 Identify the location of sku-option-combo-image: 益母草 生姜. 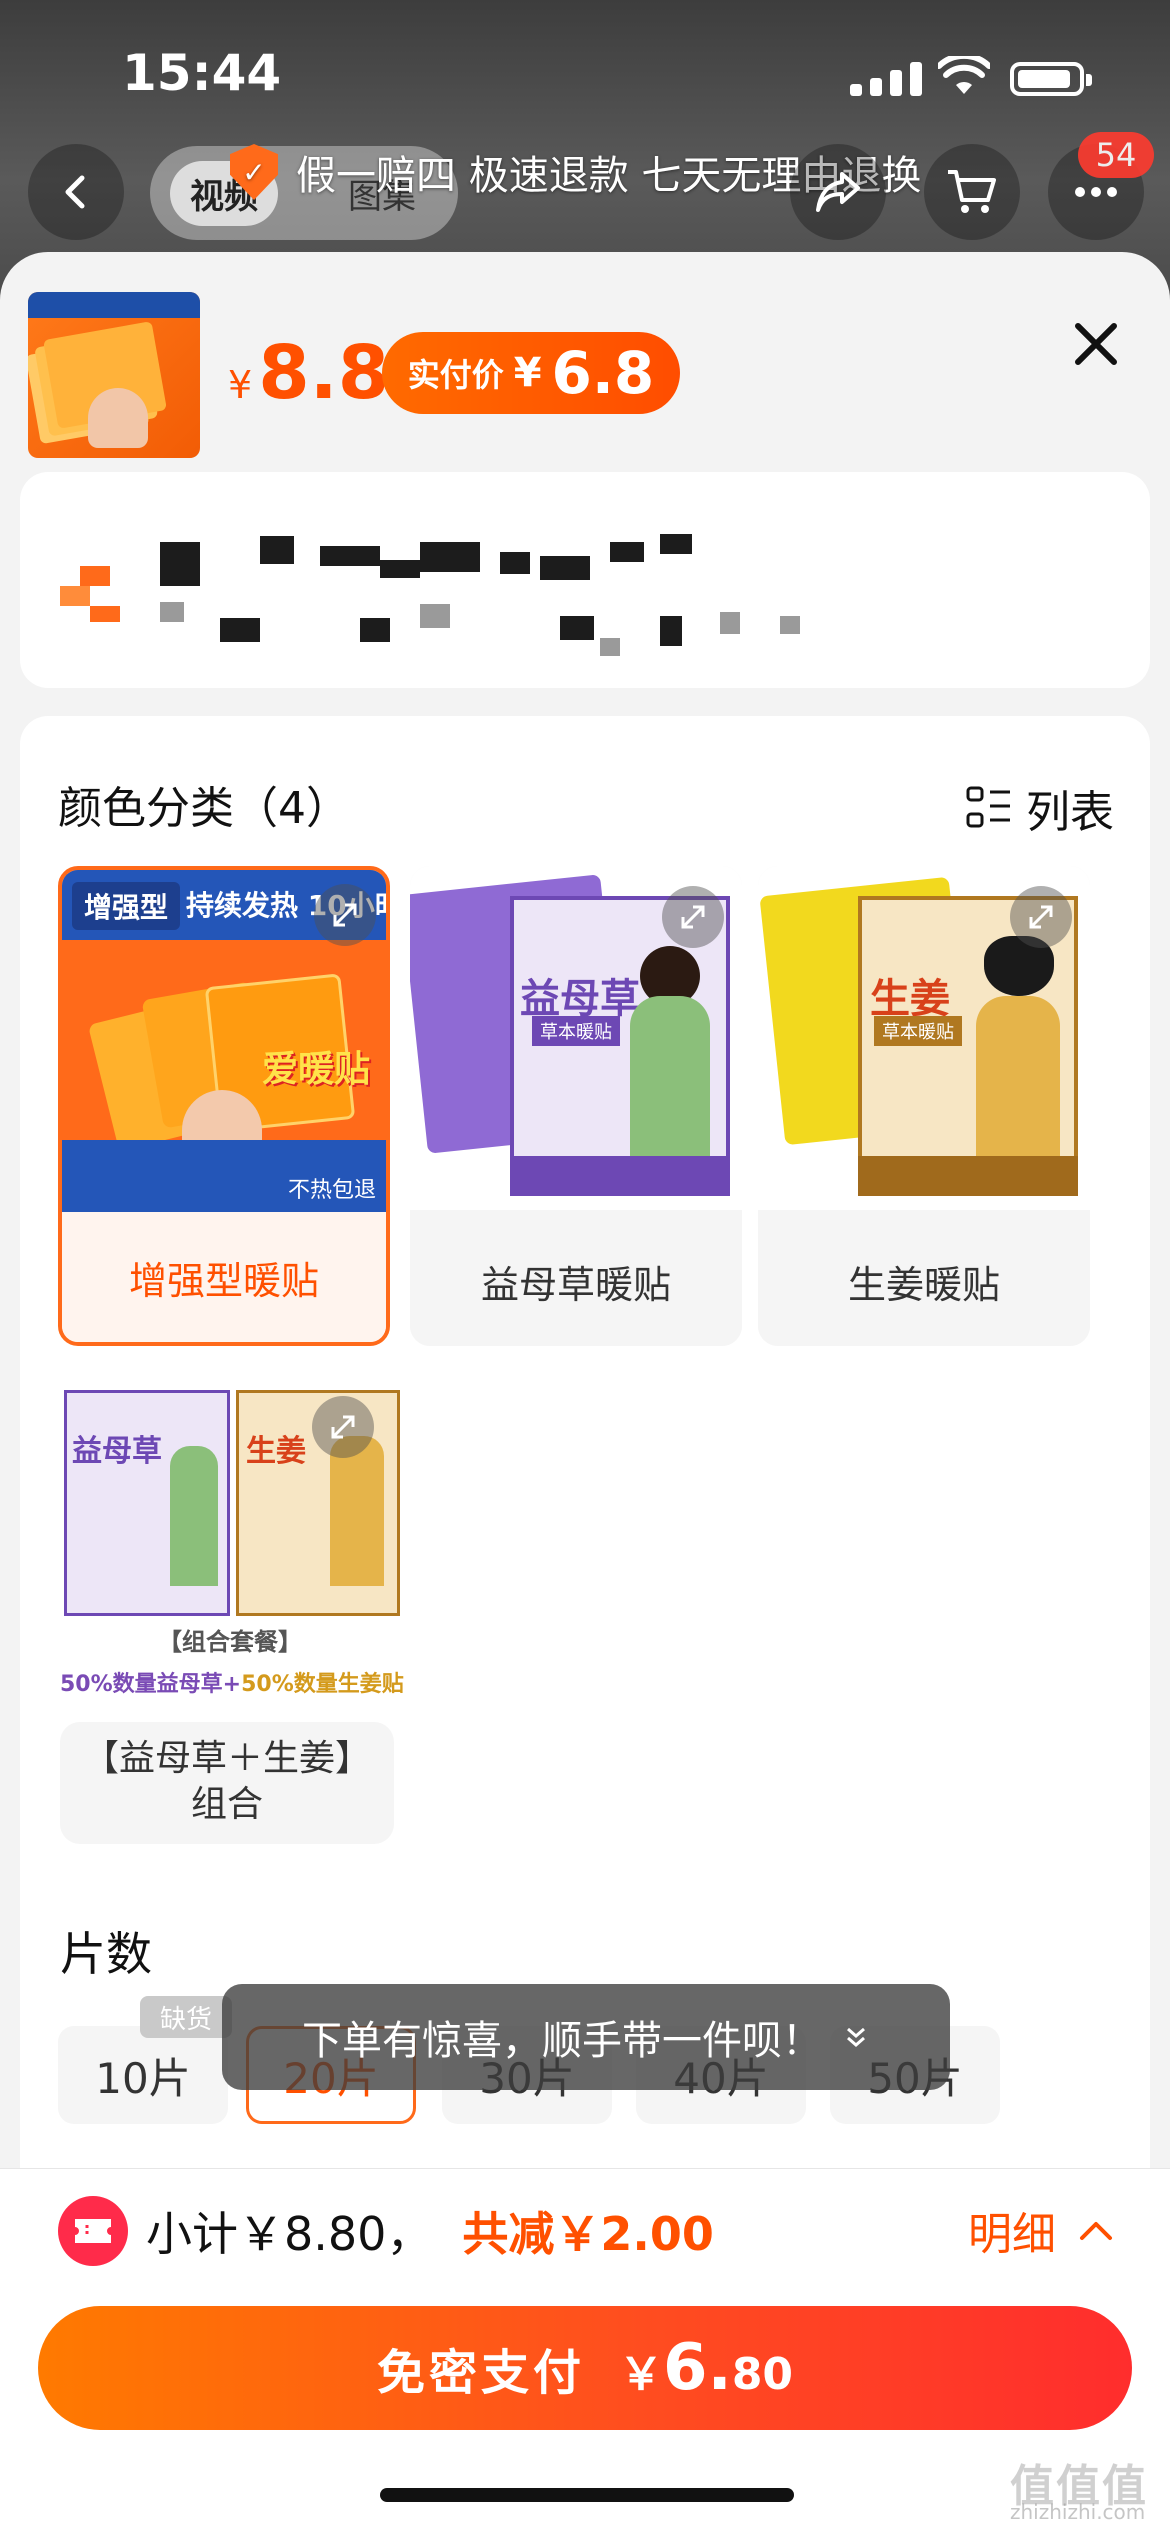
(230, 1501).